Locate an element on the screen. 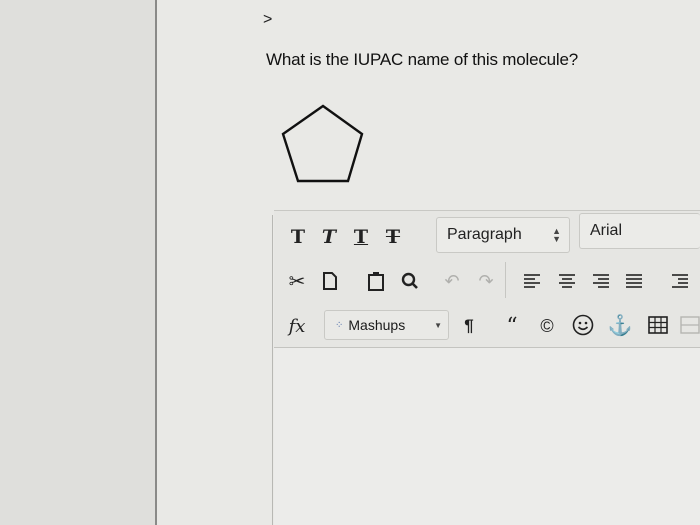  select-arrows-icon: ▲ ▼ is located at coordinates (556, 235).